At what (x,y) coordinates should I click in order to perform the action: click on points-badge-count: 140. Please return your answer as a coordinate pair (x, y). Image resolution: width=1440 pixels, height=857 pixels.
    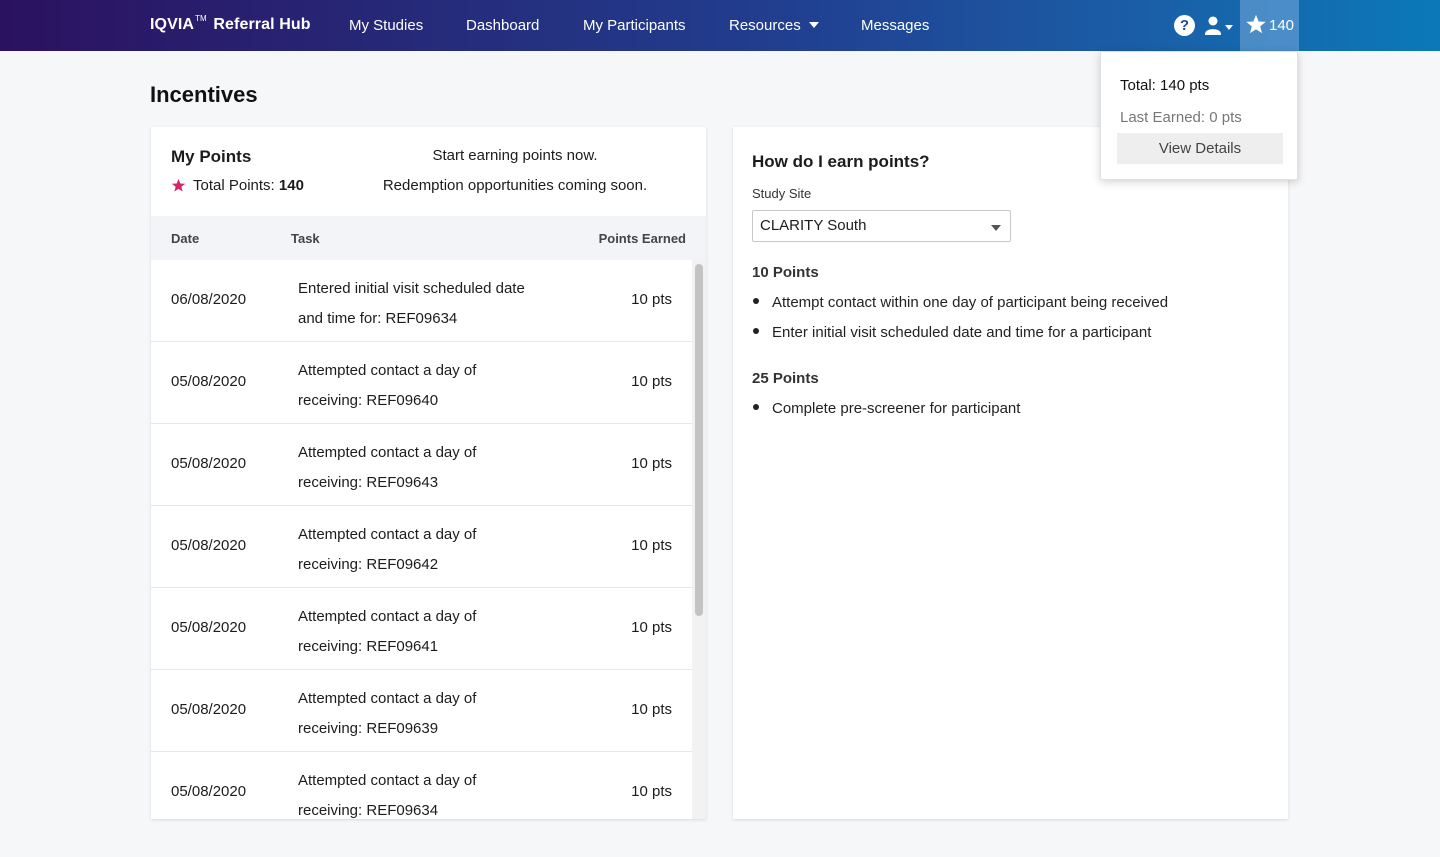
    Looking at the image, I should click on (1282, 25).